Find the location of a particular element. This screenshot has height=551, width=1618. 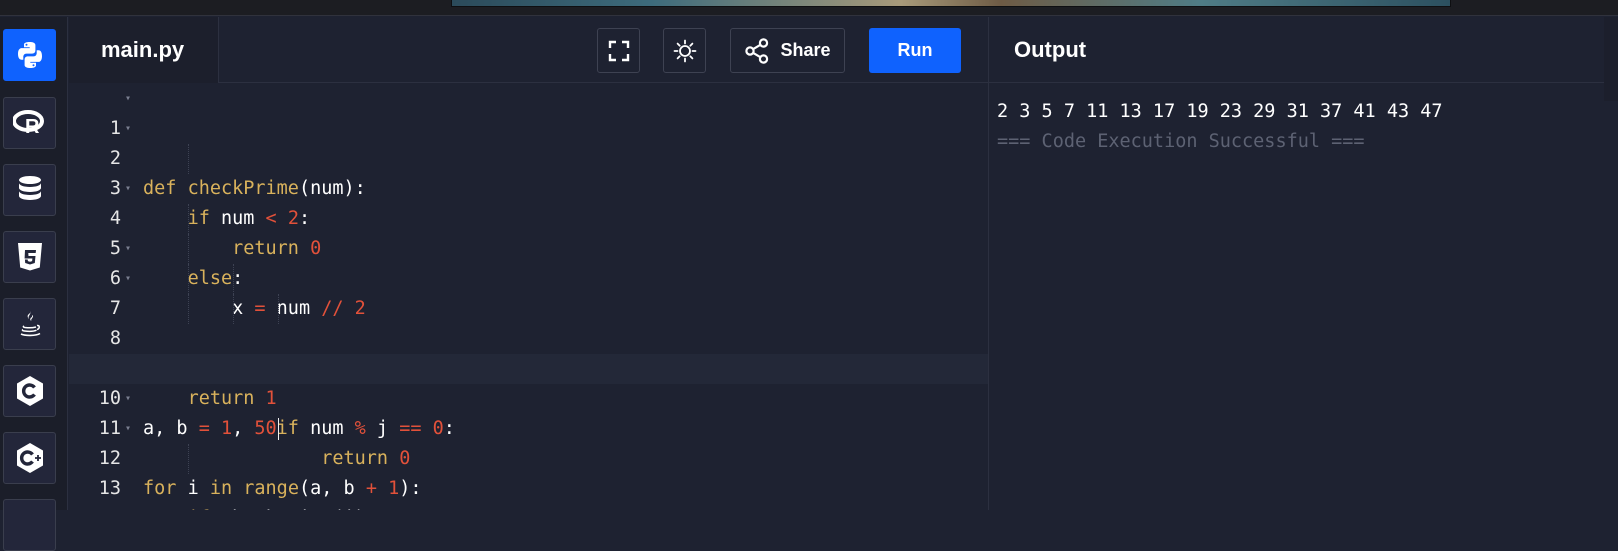

database-icon is located at coordinates (29, 188).